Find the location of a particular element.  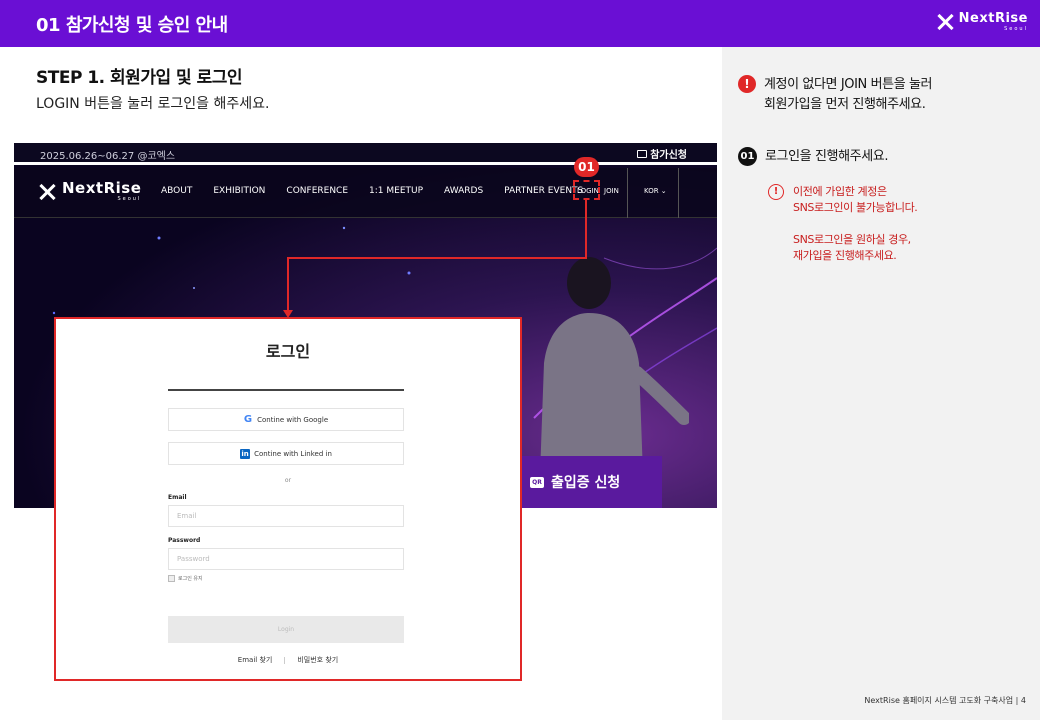

brand-sub: Seoul is located at coordinates (1016, 29).